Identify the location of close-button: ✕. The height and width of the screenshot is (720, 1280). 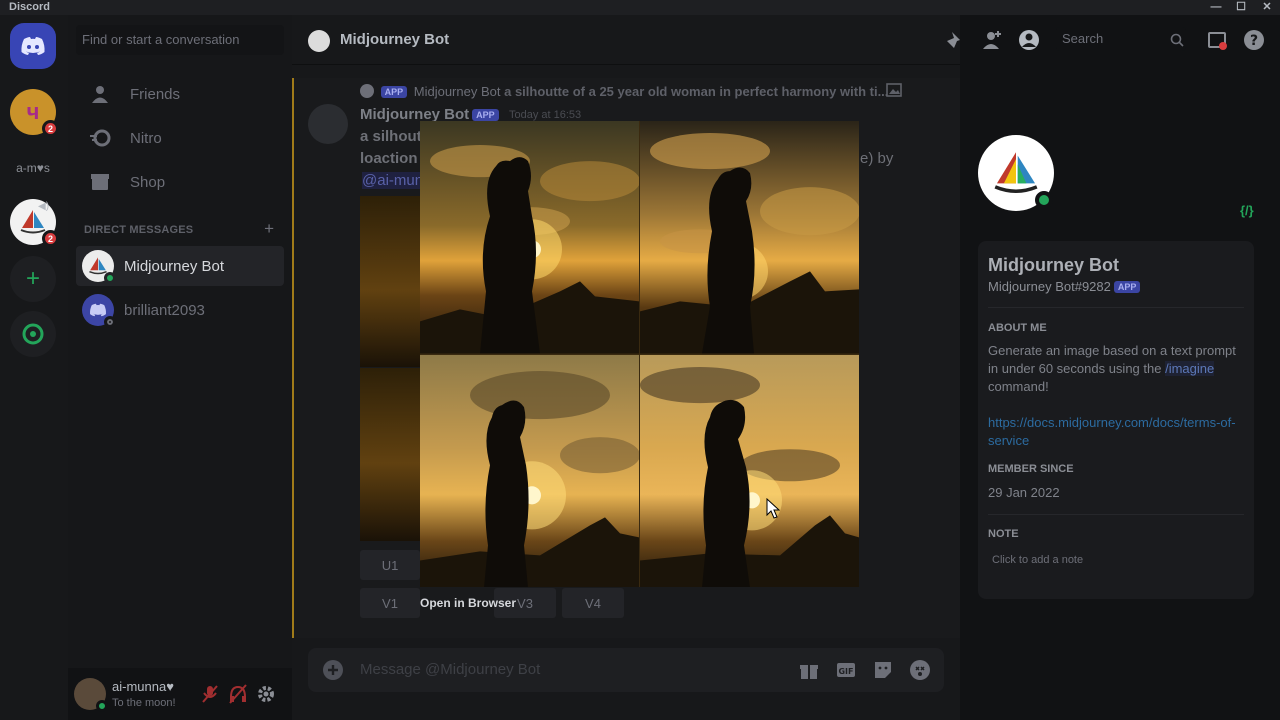
(1267, 7).